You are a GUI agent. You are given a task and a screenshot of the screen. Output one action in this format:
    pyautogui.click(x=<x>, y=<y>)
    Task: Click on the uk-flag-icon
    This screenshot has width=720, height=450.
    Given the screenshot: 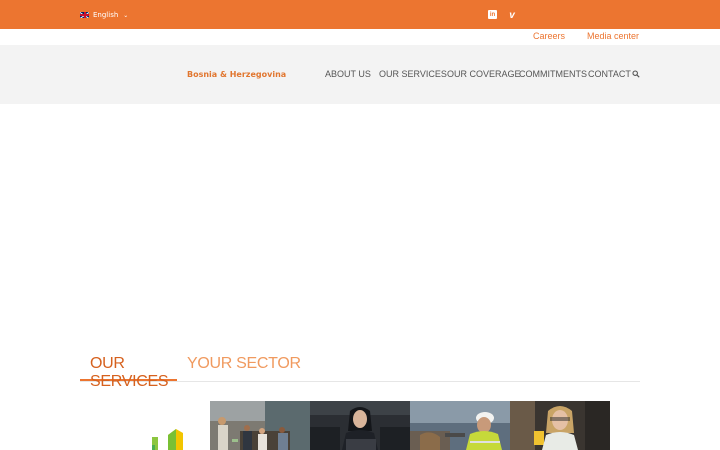 What is the action you would take?
    pyautogui.click(x=84, y=15)
    